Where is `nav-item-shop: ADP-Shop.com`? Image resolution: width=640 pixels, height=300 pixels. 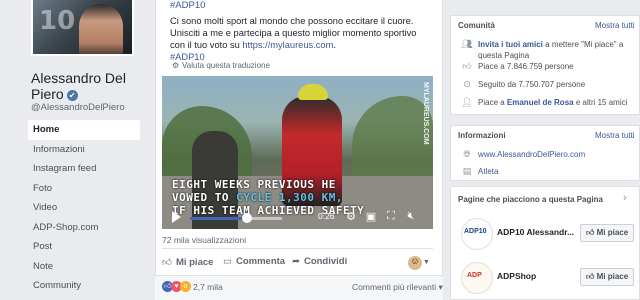
nav-item-shop: ADP-Shop.com is located at coordinates (84, 228).